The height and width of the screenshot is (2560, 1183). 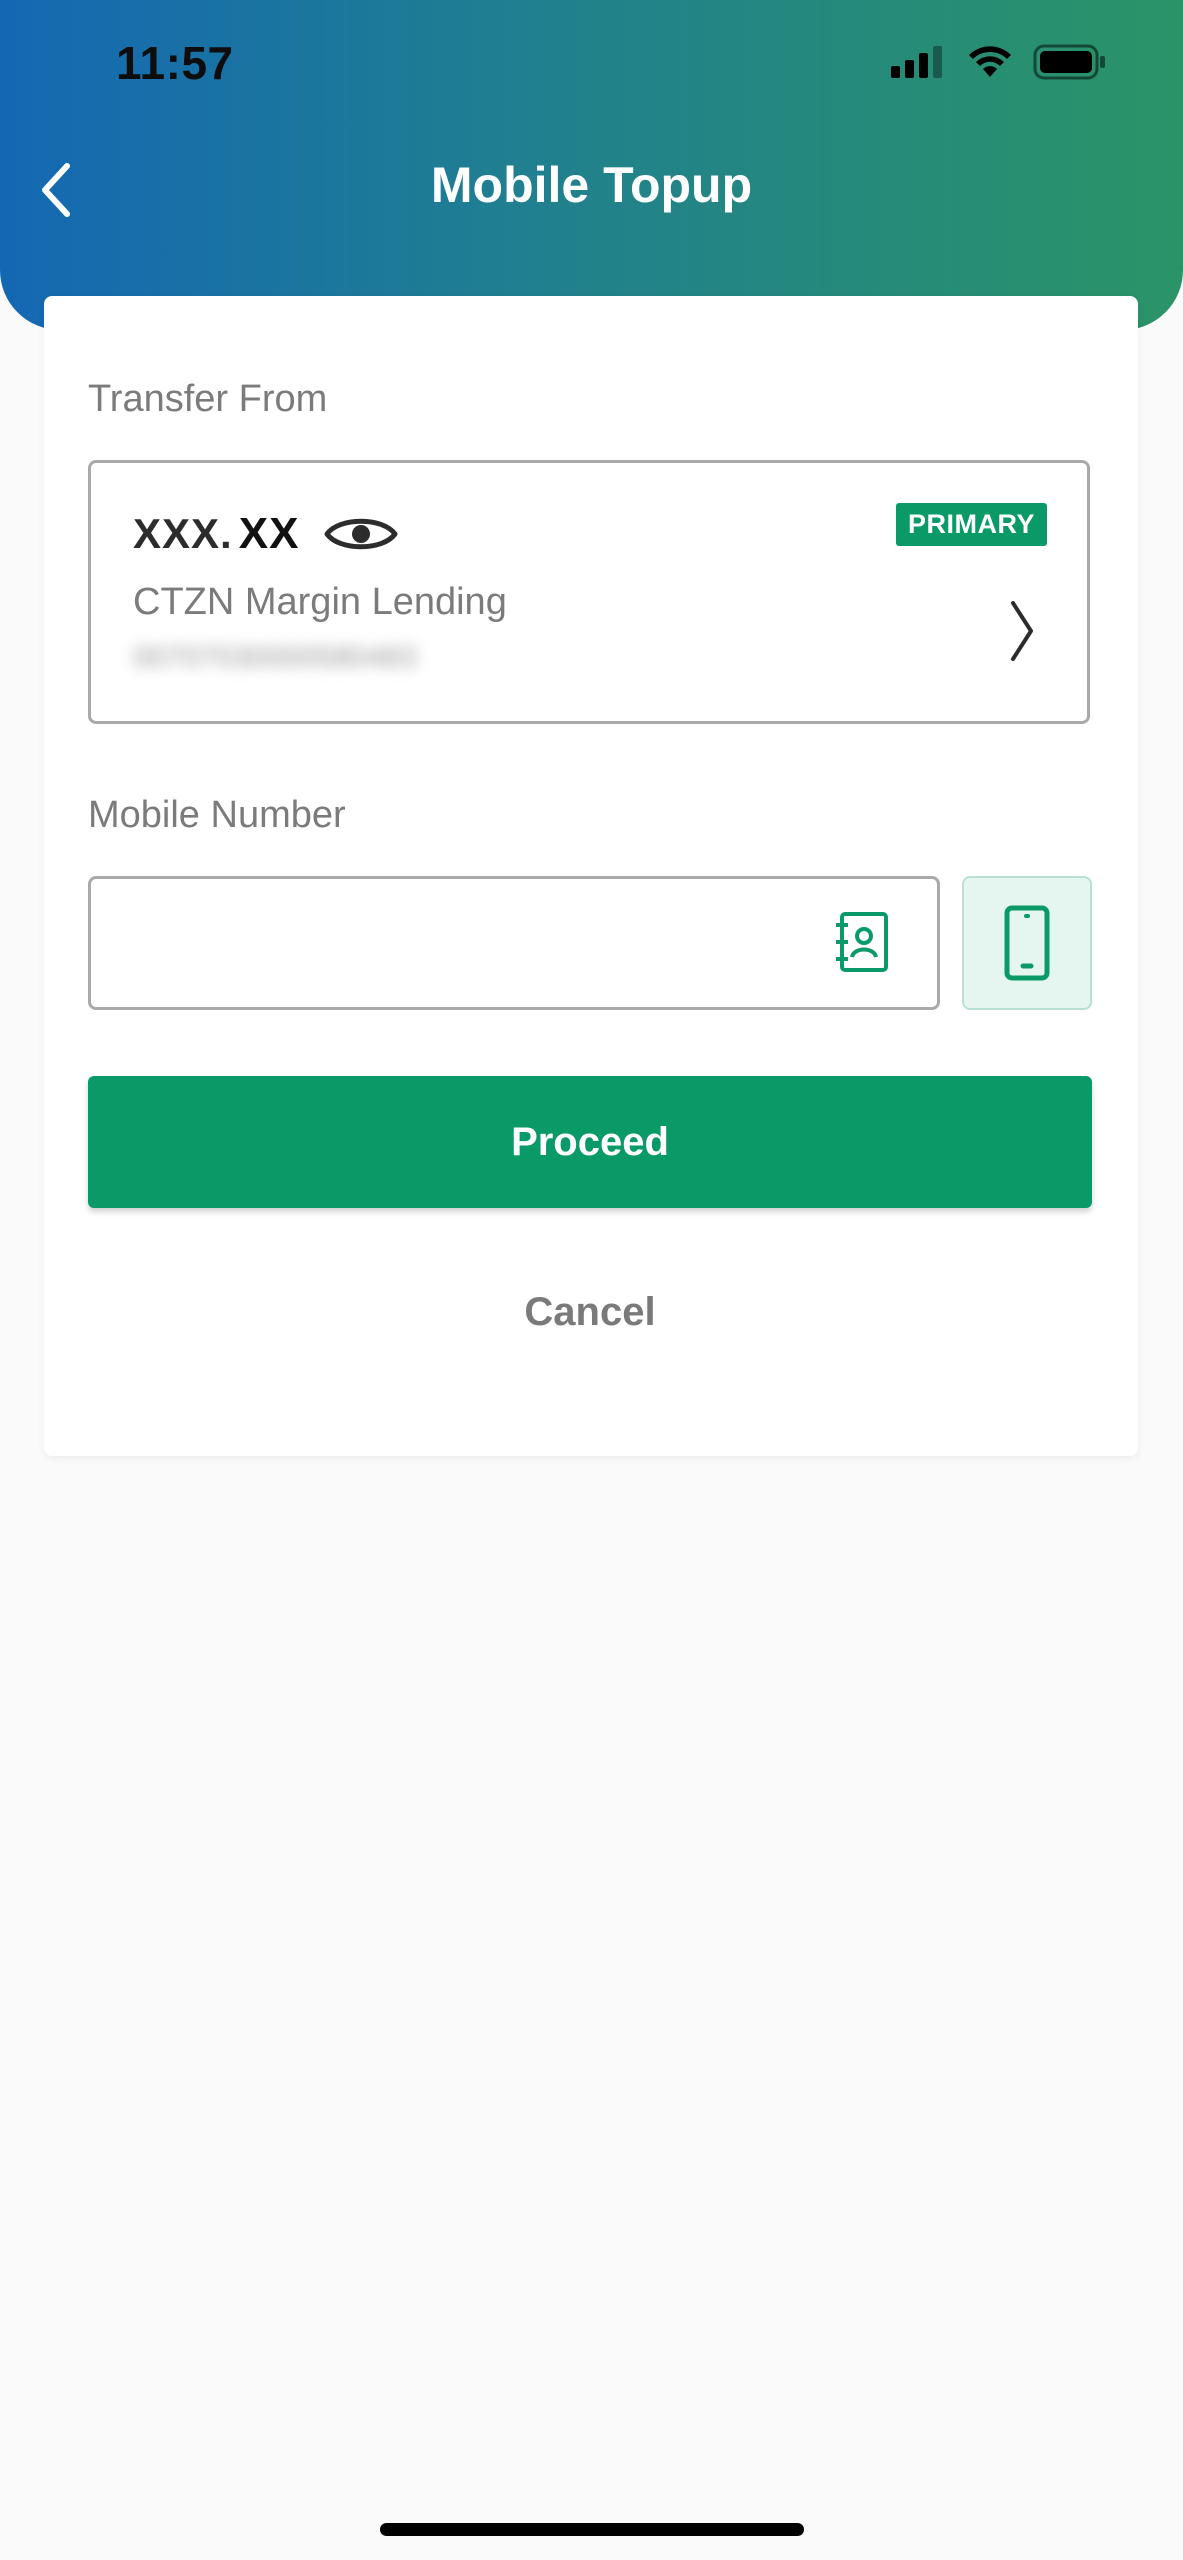 What do you see at coordinates (591, 185) in the screenshot?
I see `page-title: Mobile Topup` at bounding box center [591, 185].